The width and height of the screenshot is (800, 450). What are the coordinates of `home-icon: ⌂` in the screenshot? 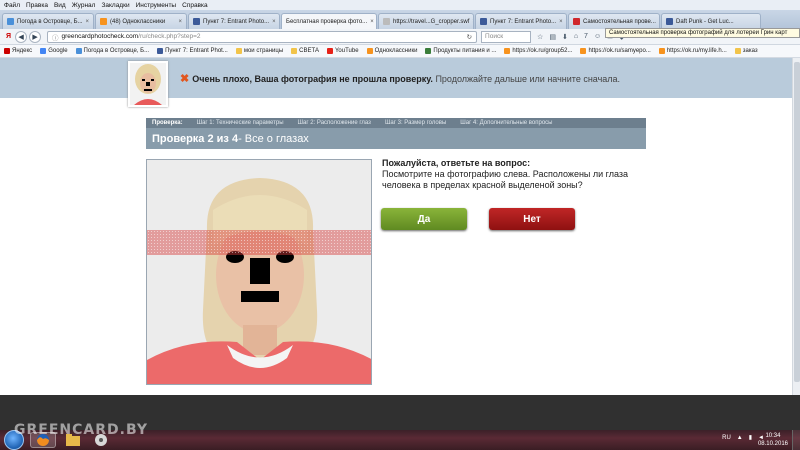 It's located at (576, 36).